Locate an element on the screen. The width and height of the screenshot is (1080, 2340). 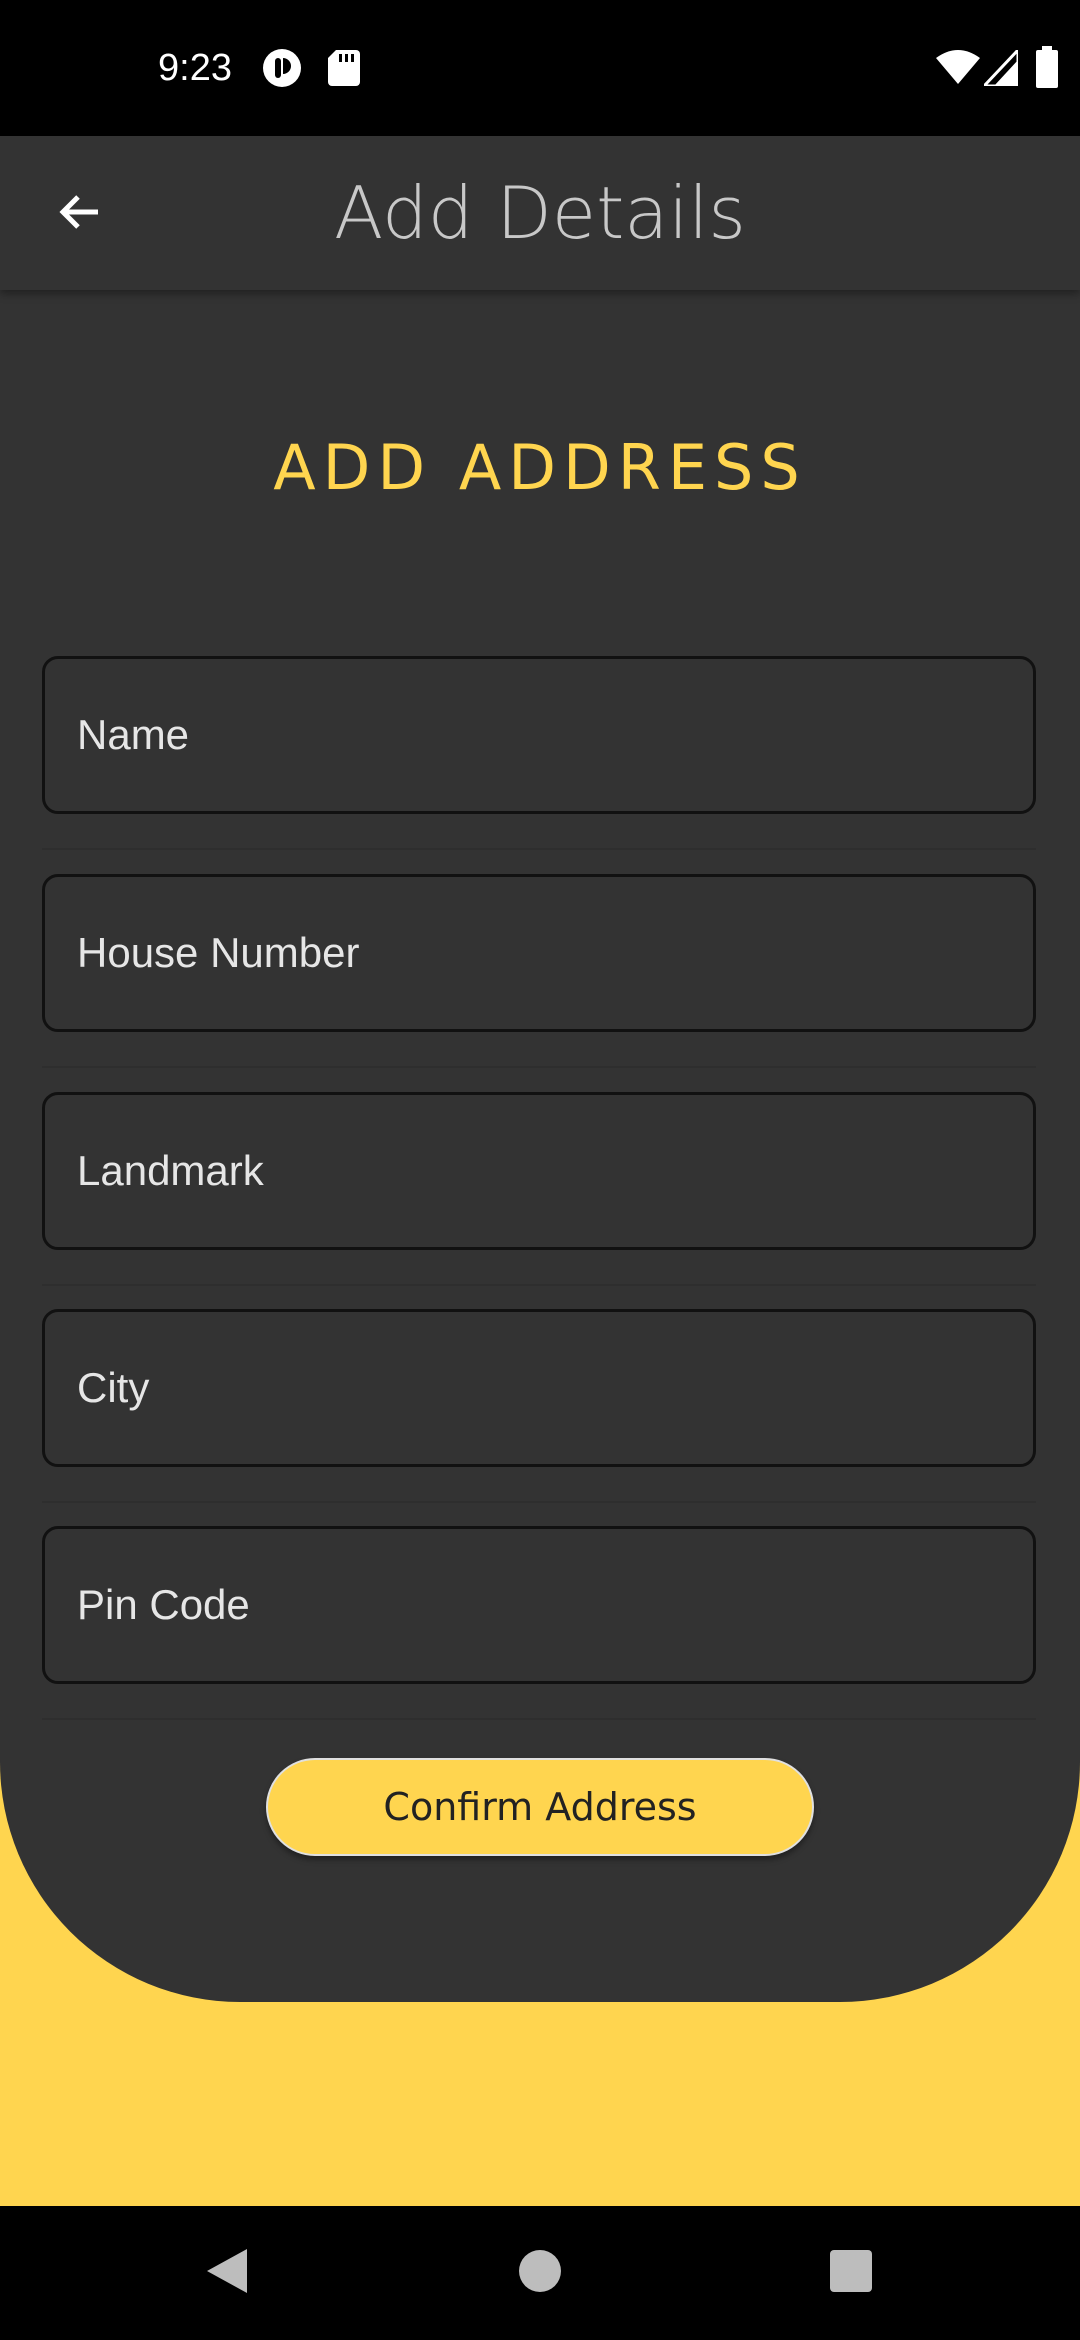
house-number-field is located at coordinates (539, 953).